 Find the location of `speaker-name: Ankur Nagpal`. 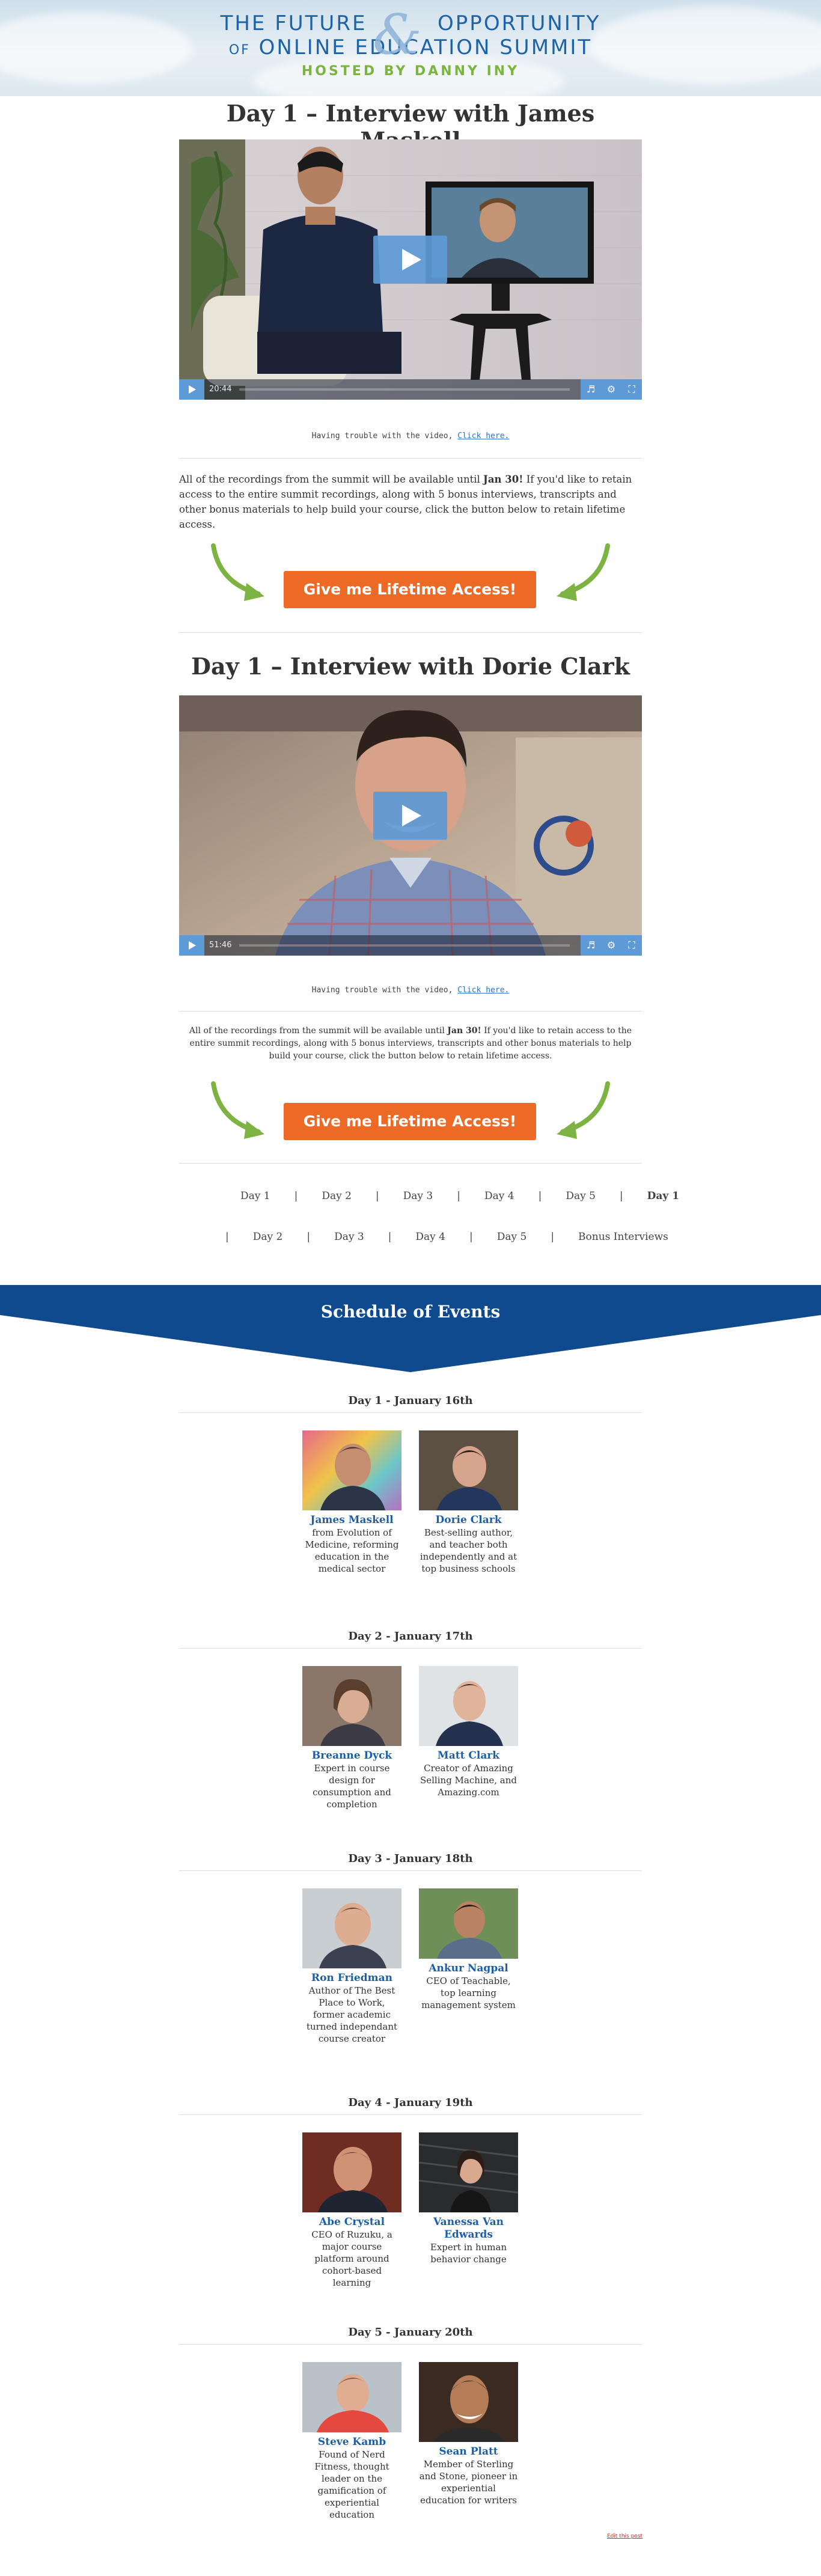

speaker-name: Ankur Nagpal is located at coordinates (469, 1968).